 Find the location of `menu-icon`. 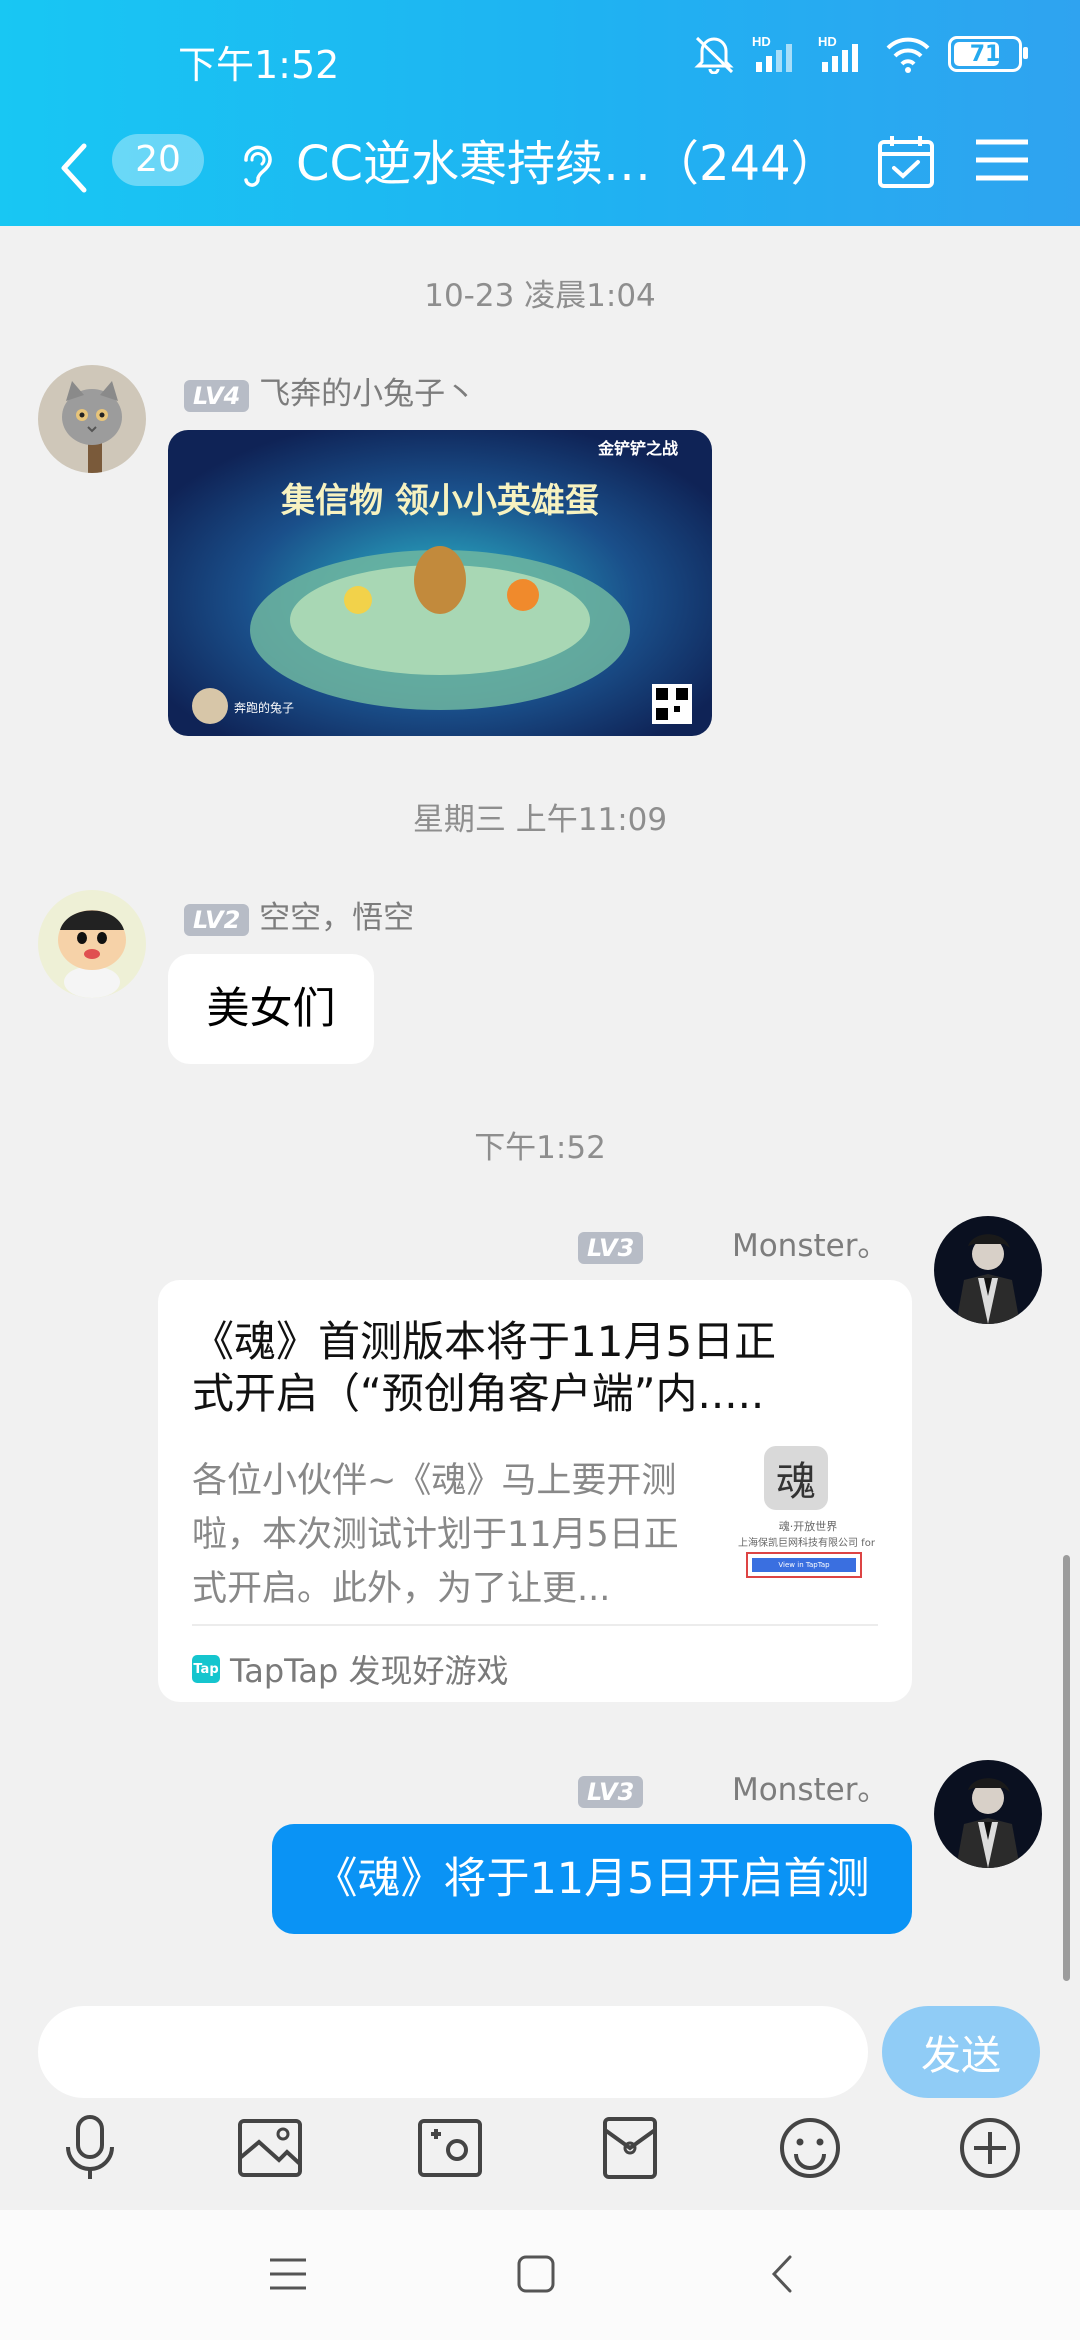

menu-icon is located at coordinates (1002, 160).